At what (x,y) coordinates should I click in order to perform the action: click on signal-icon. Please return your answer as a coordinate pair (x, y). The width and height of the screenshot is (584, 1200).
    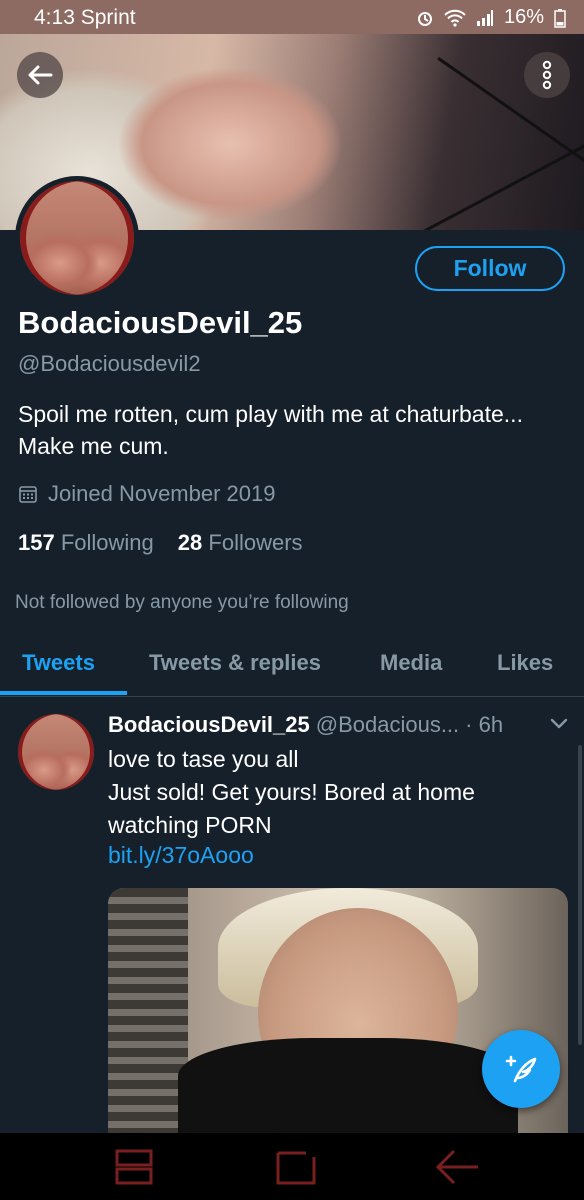
    Looking at the image, I should click on (484, 17).